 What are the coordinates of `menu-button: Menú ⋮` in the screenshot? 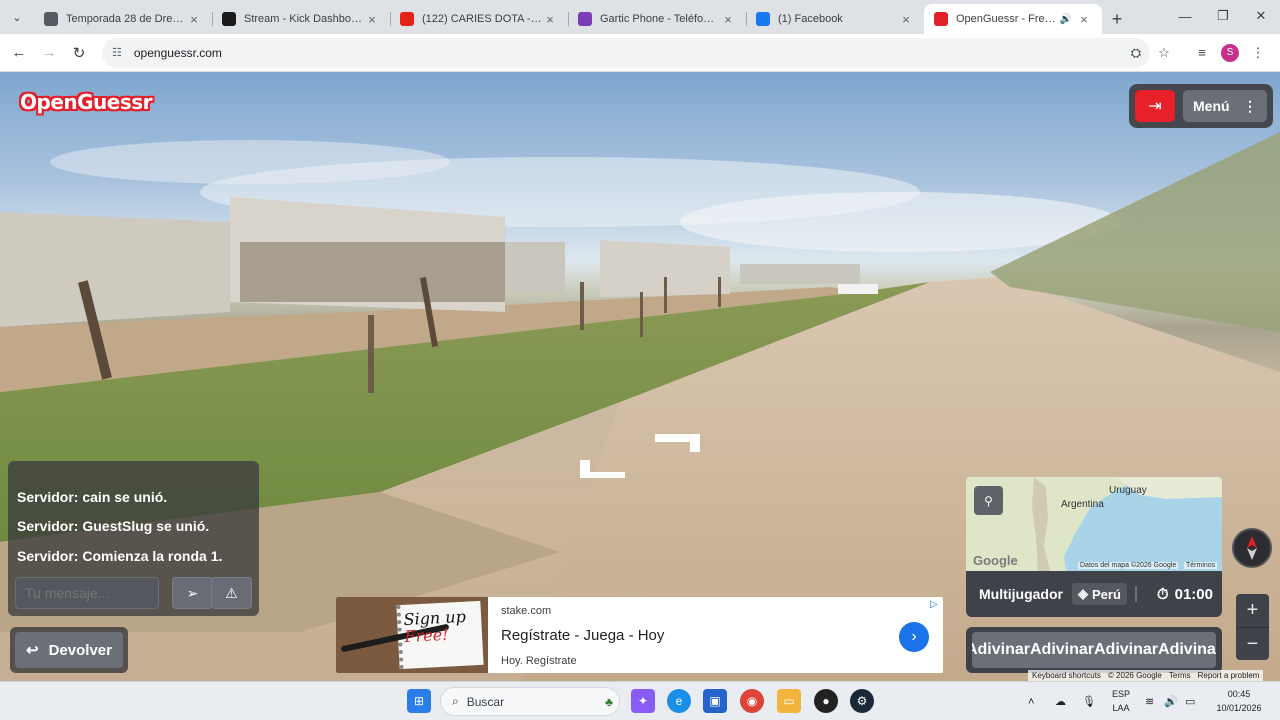 It's located at (1225, 106).